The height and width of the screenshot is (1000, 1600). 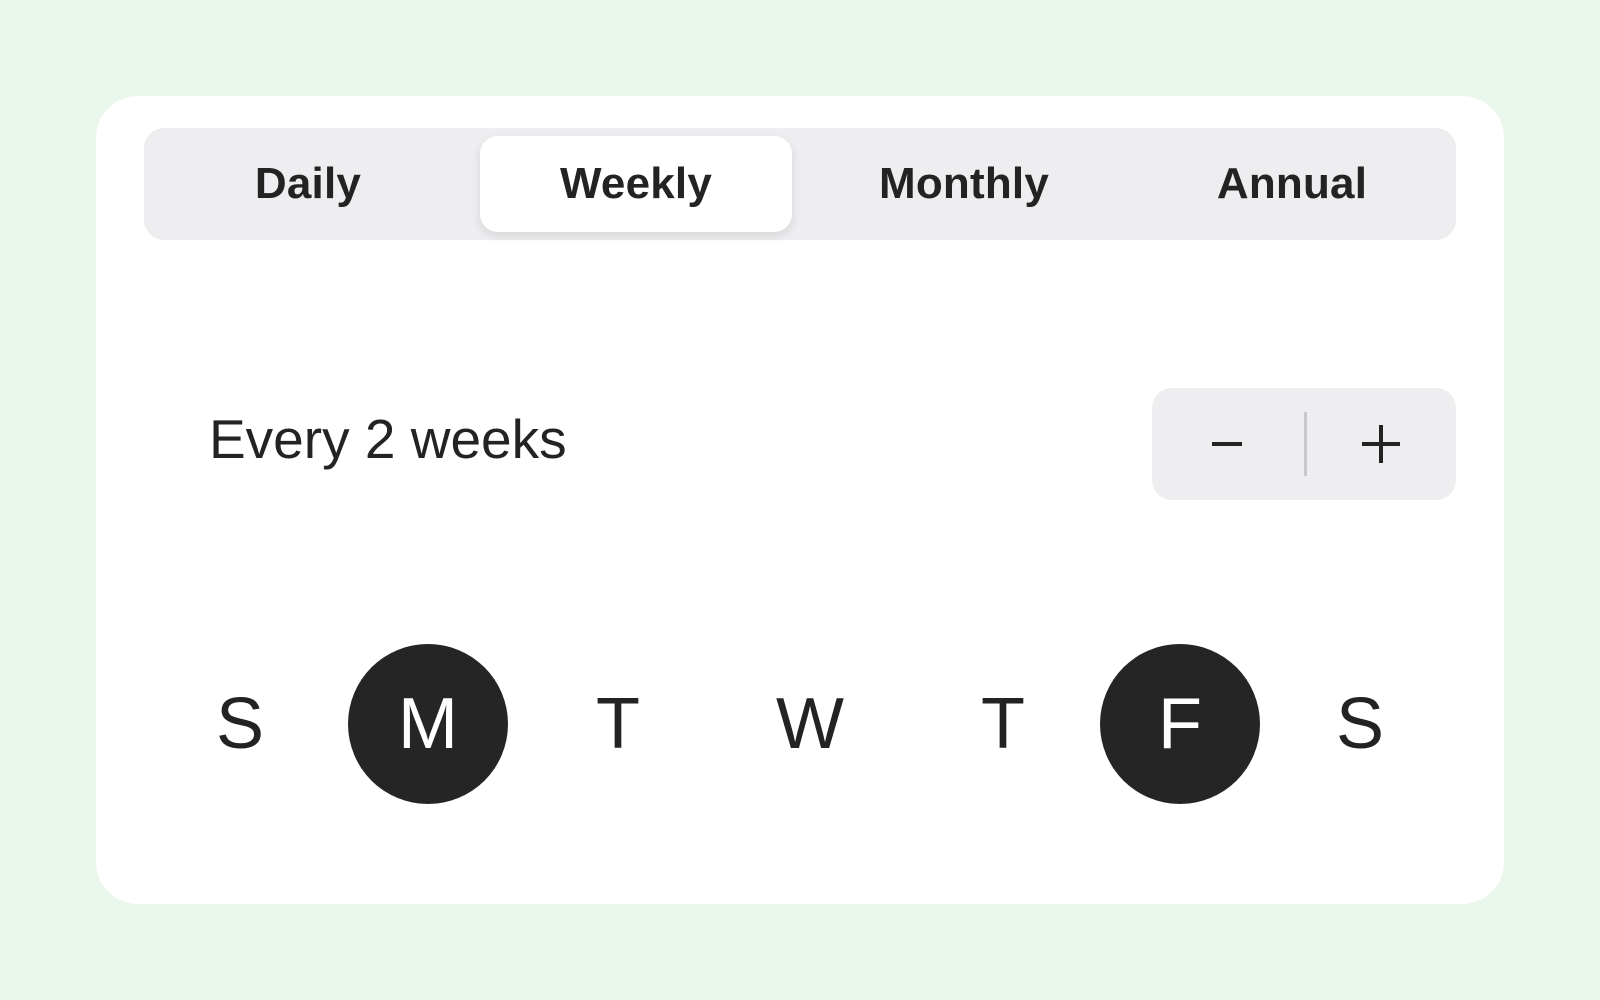 I want to click on interval-stepper, so click(x=1304, y=444).